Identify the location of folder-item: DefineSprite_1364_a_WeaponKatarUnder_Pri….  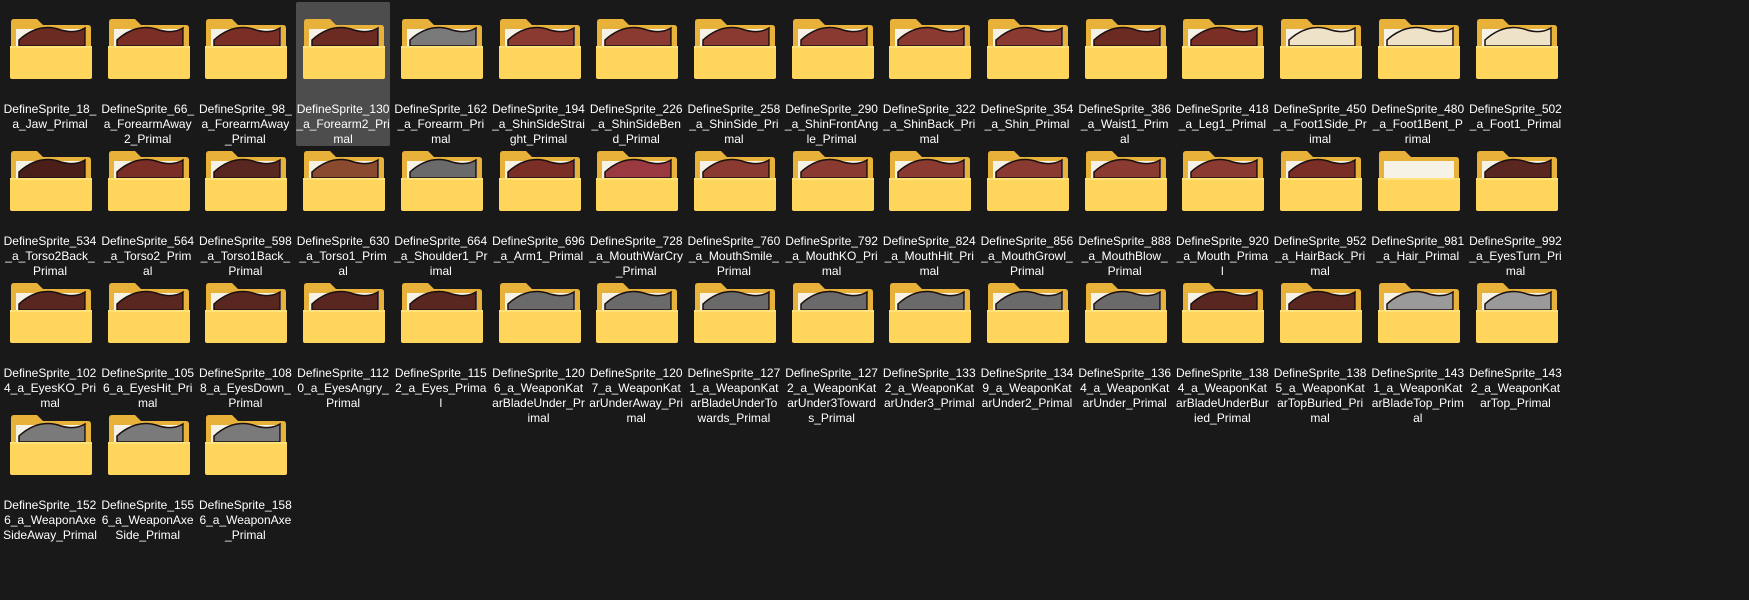
(1125, 338).